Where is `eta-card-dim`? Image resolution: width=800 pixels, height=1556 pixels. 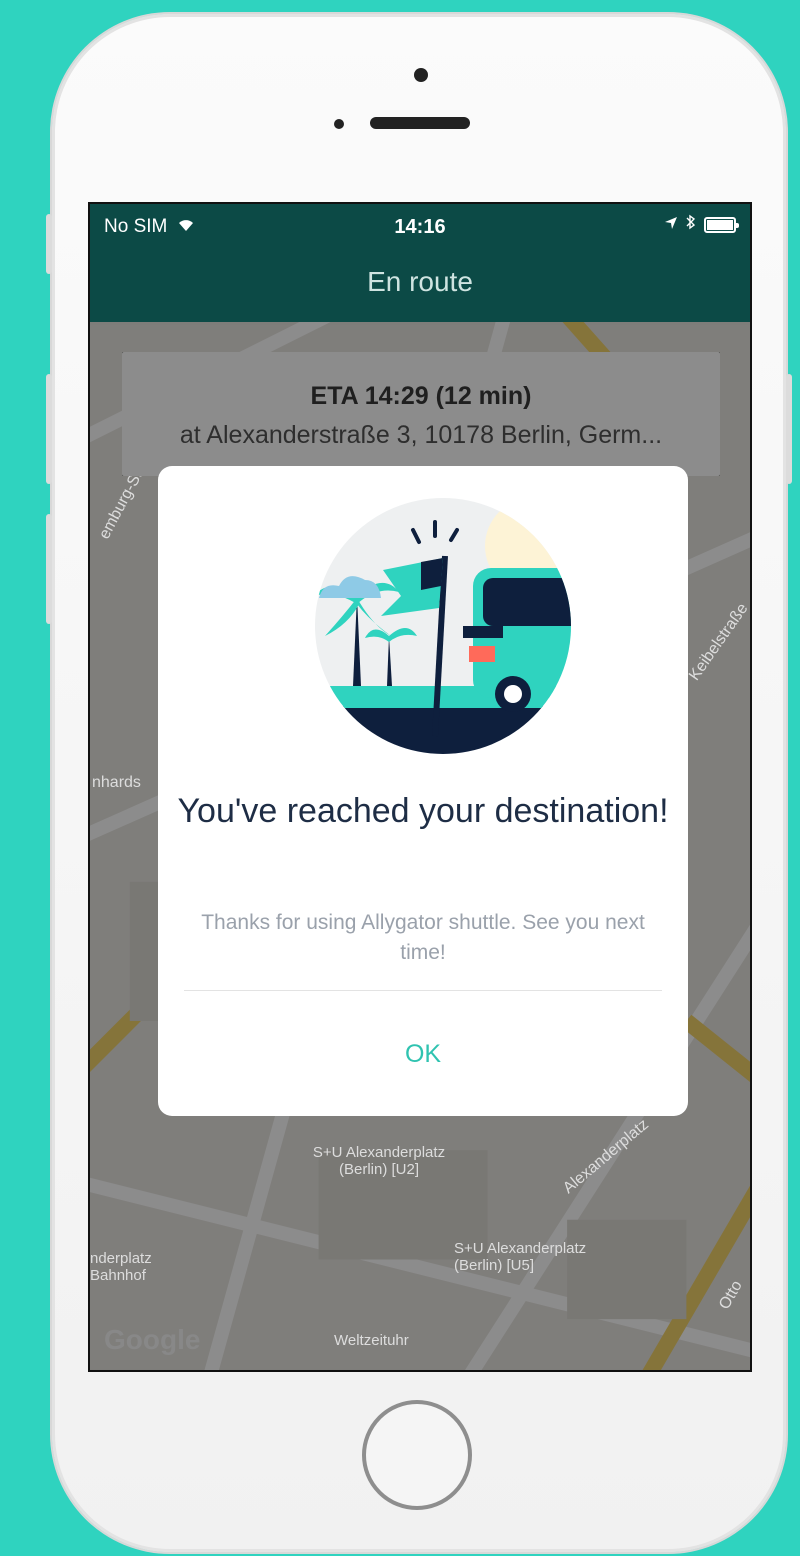
eta-card-dim is located at coordinates (421, 414).